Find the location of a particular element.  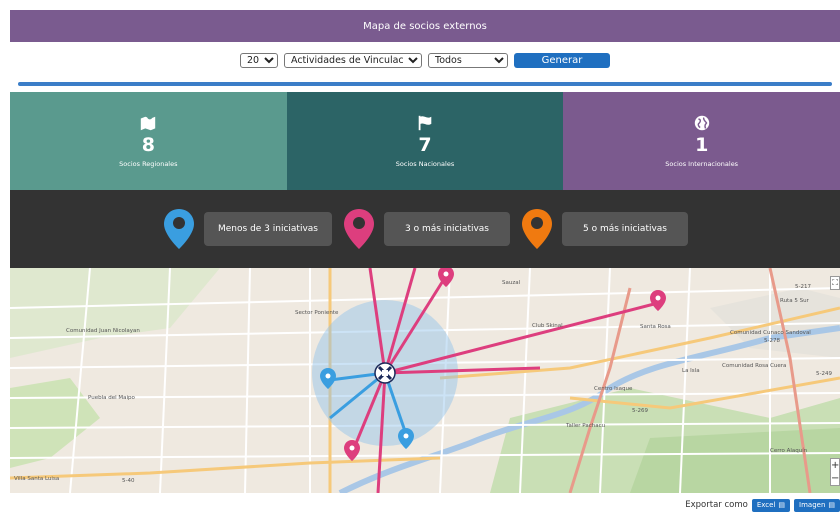

map-label: Cerro Alaquín is located at coordinates (789, 451).